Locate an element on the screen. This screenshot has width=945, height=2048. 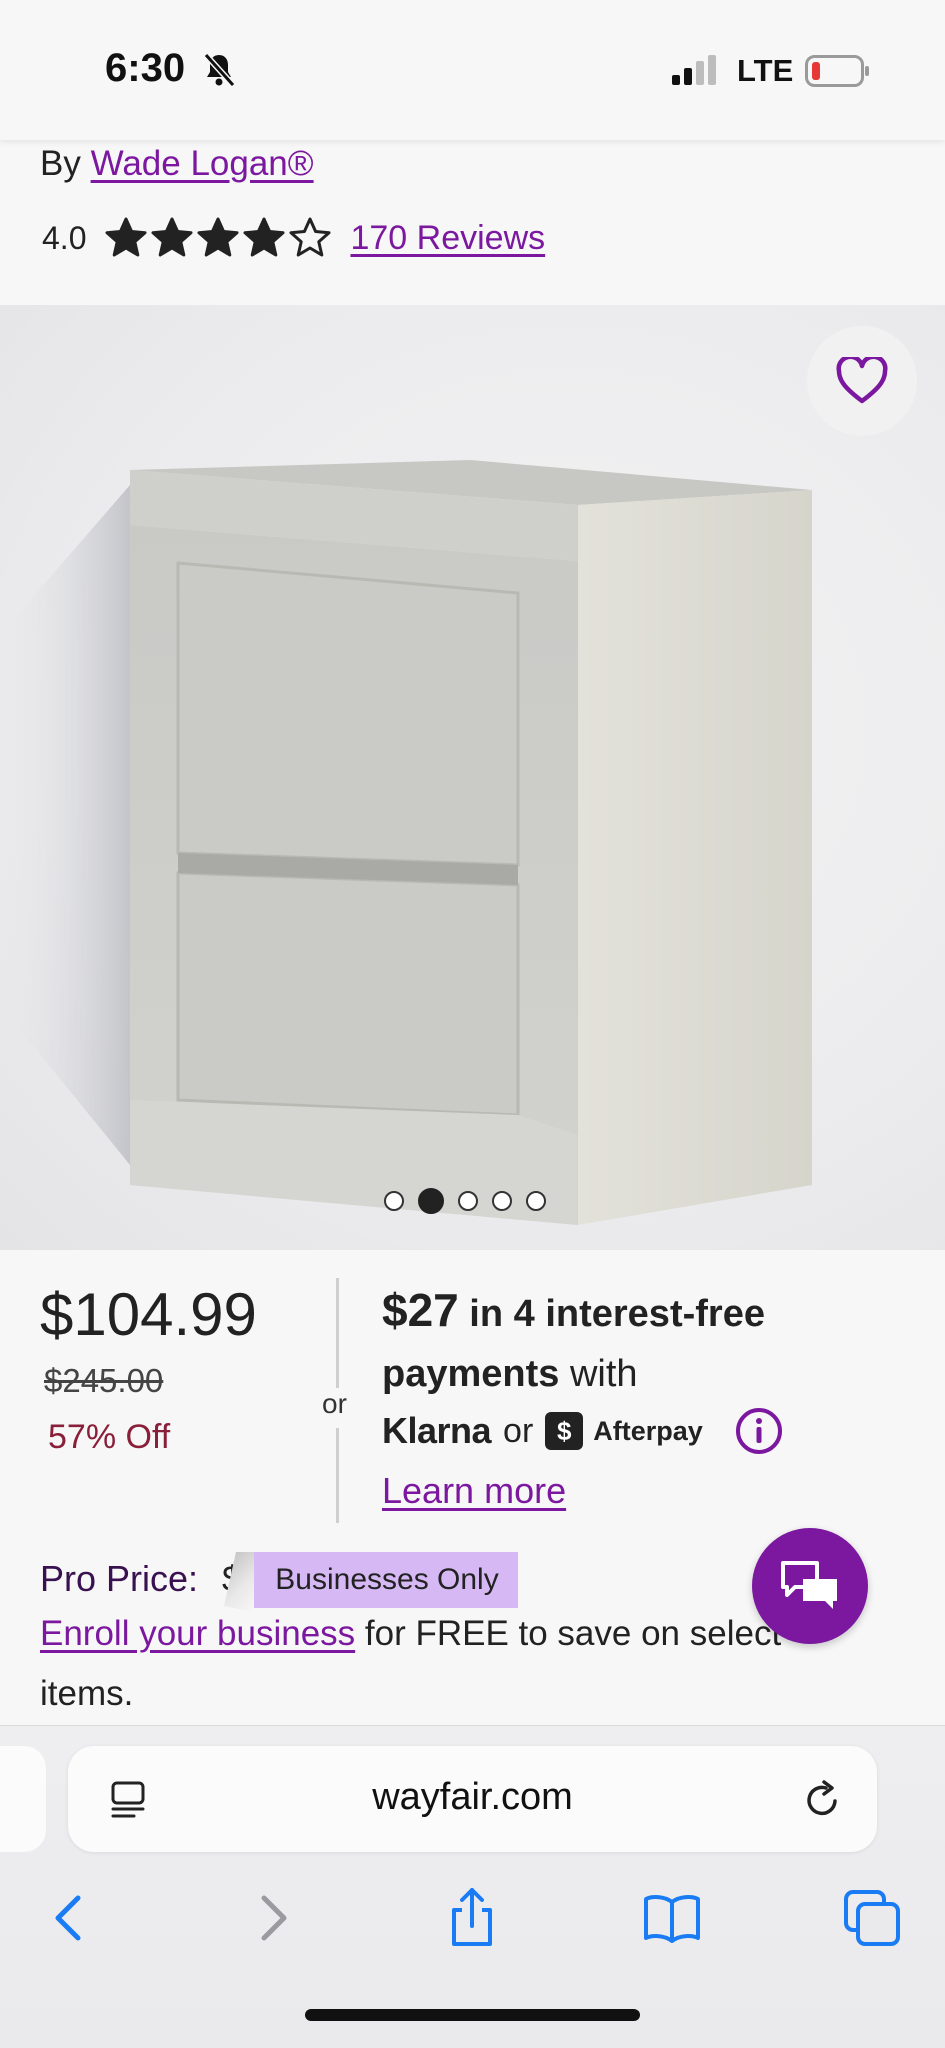
network-label: LTE is located at coordinates (765, 70).